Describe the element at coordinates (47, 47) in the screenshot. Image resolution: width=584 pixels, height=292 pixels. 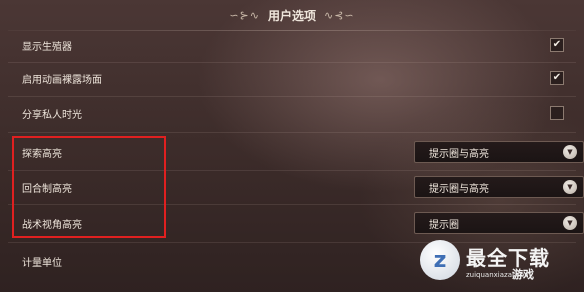
I see `option-label: 显示生殖器` at that location.